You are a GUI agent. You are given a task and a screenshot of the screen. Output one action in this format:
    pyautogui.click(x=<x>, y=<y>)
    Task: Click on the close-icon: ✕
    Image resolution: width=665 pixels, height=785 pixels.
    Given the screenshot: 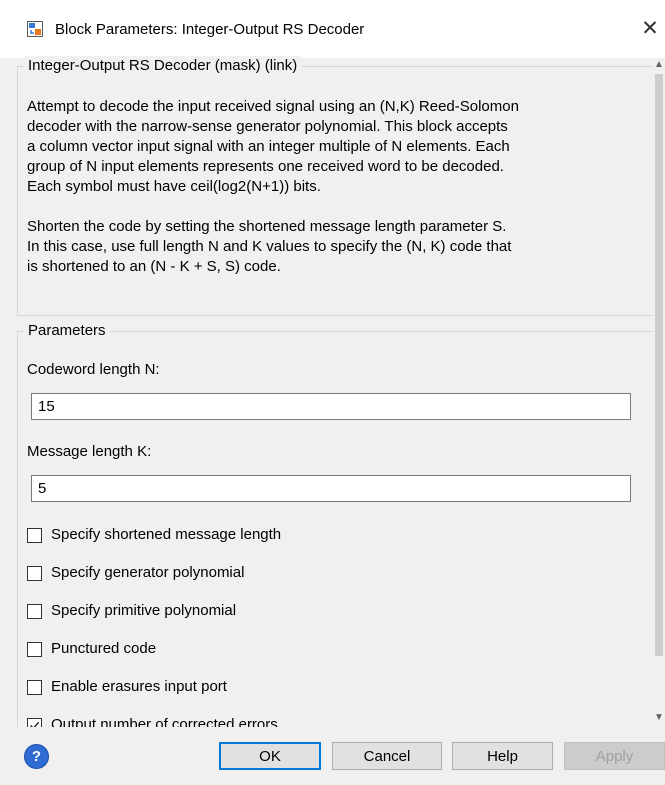 What is the action you would take?
    pyautogui.click(x=650, y=30)
    